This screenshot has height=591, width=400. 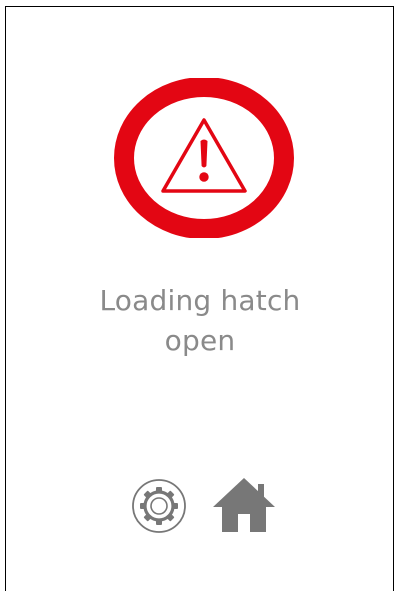 I want to click on gear-icon, so click(x=159, y=506).